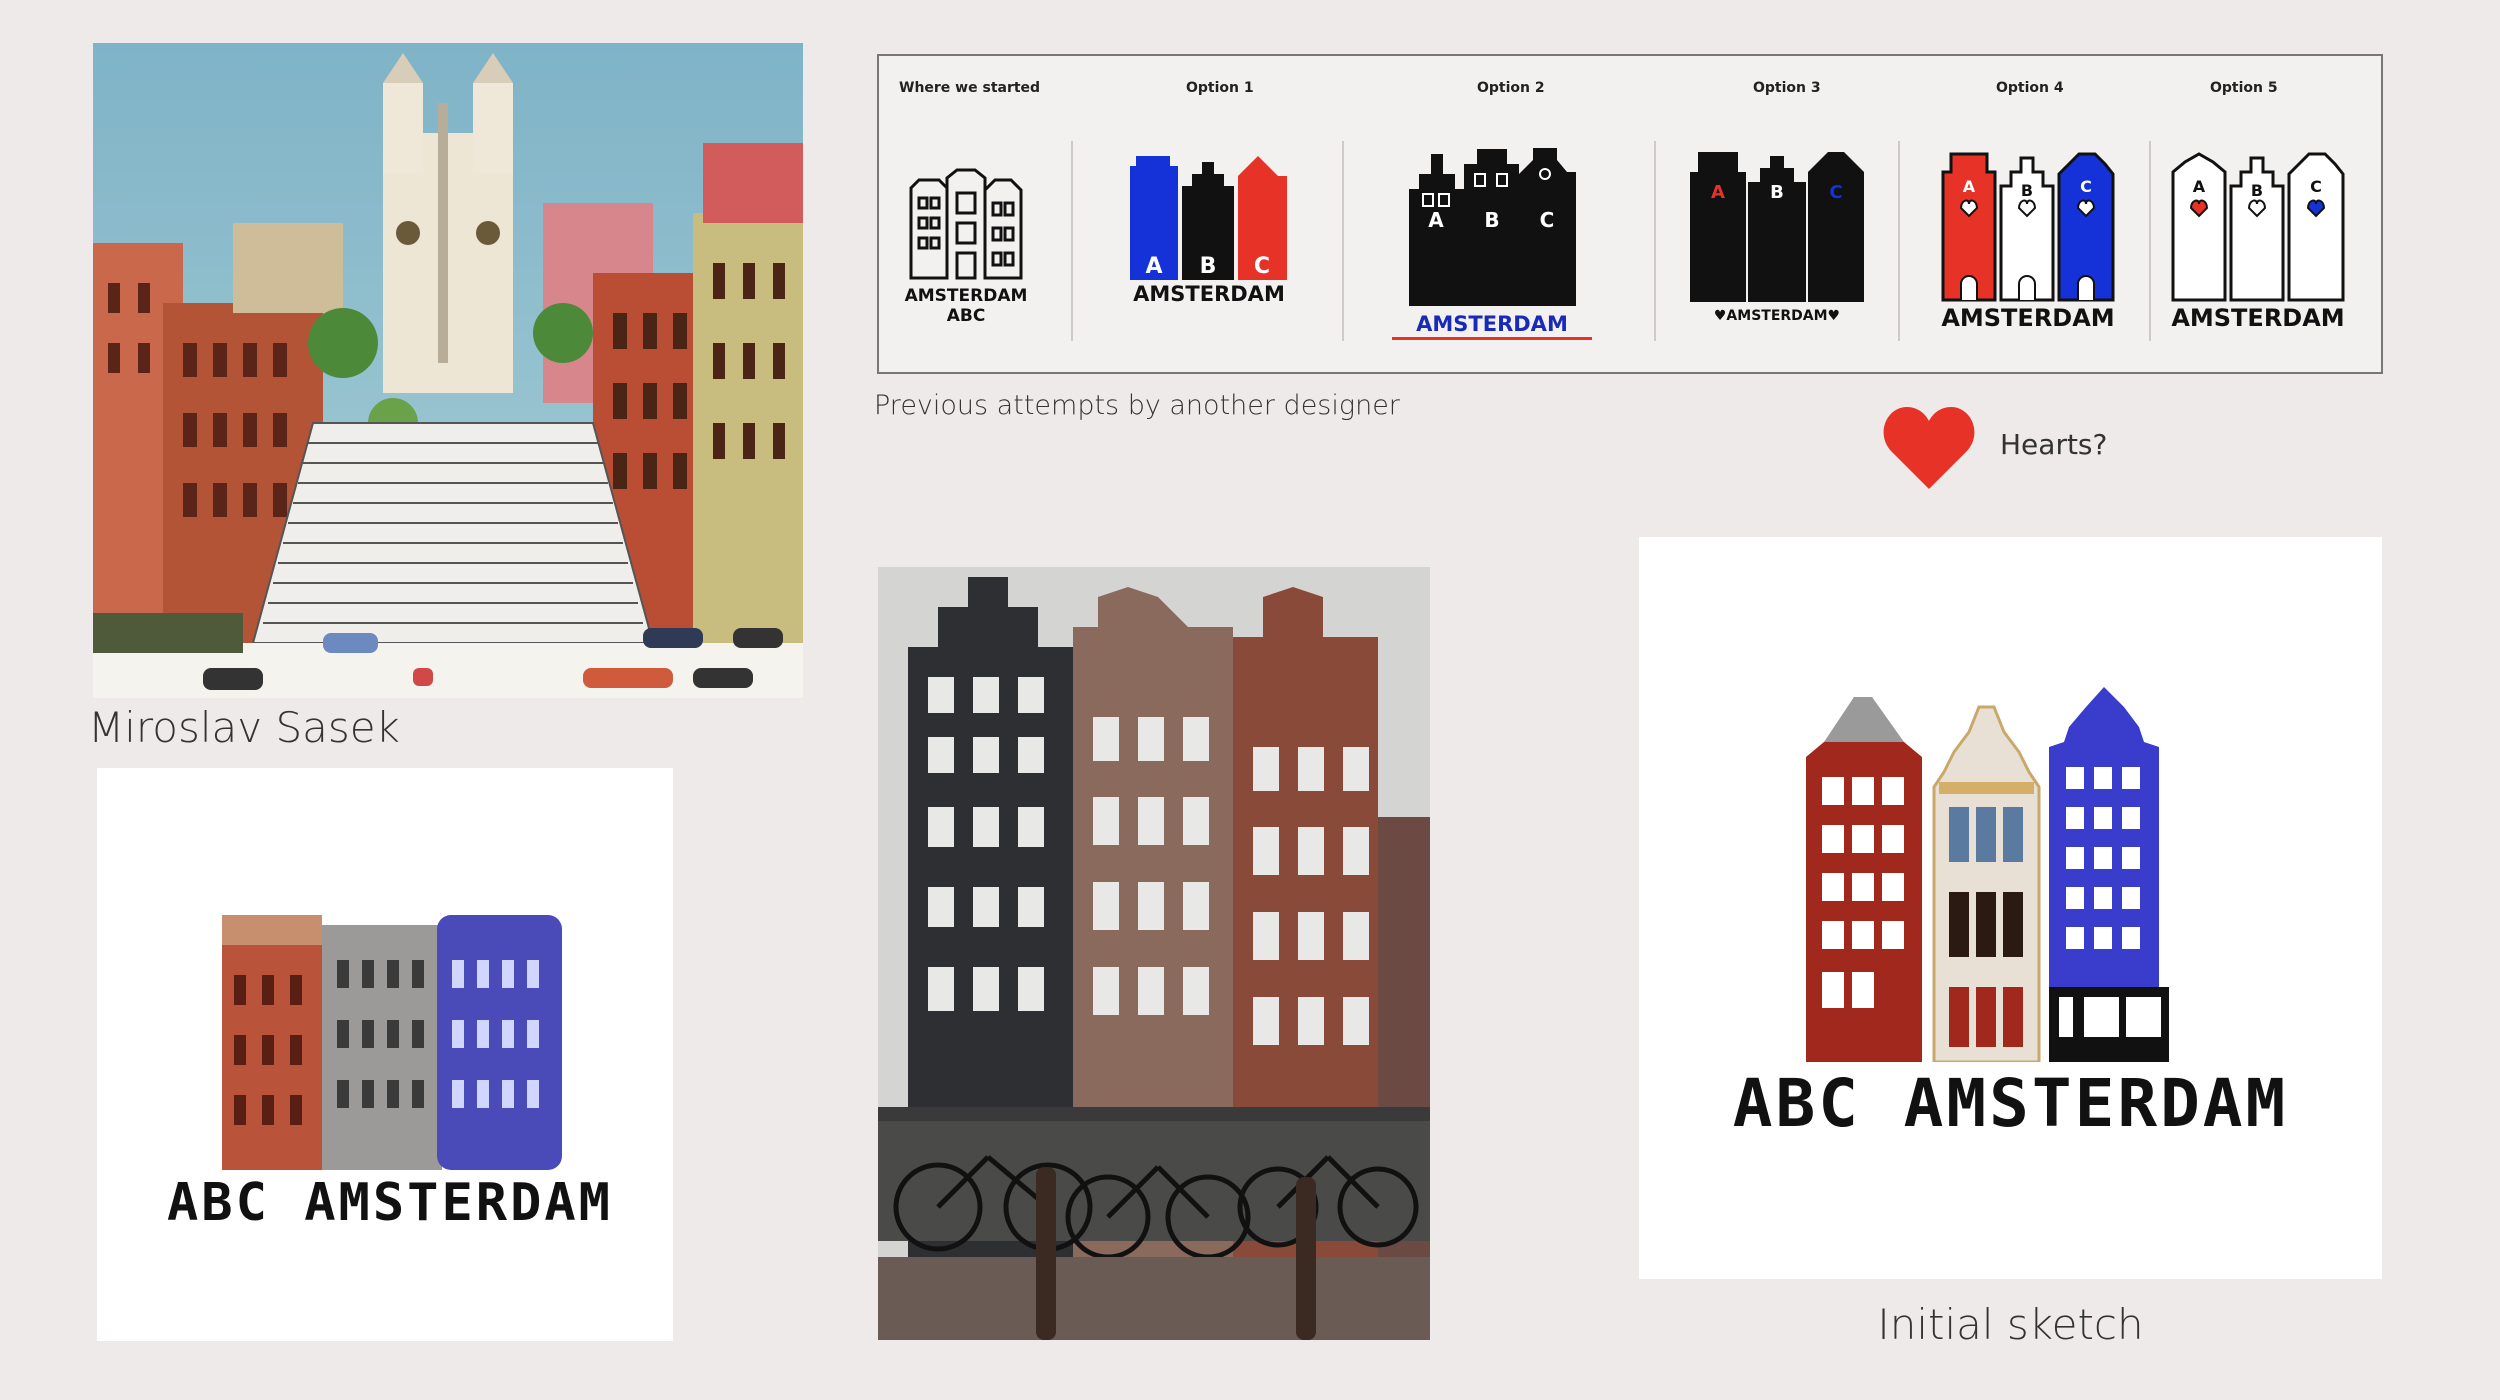 The image size is (2500, 1400). What do you see at coordinates (1436, 220) in the screenshot?
I see `option2-letter-a: A` at bounding box center [1436, 220].